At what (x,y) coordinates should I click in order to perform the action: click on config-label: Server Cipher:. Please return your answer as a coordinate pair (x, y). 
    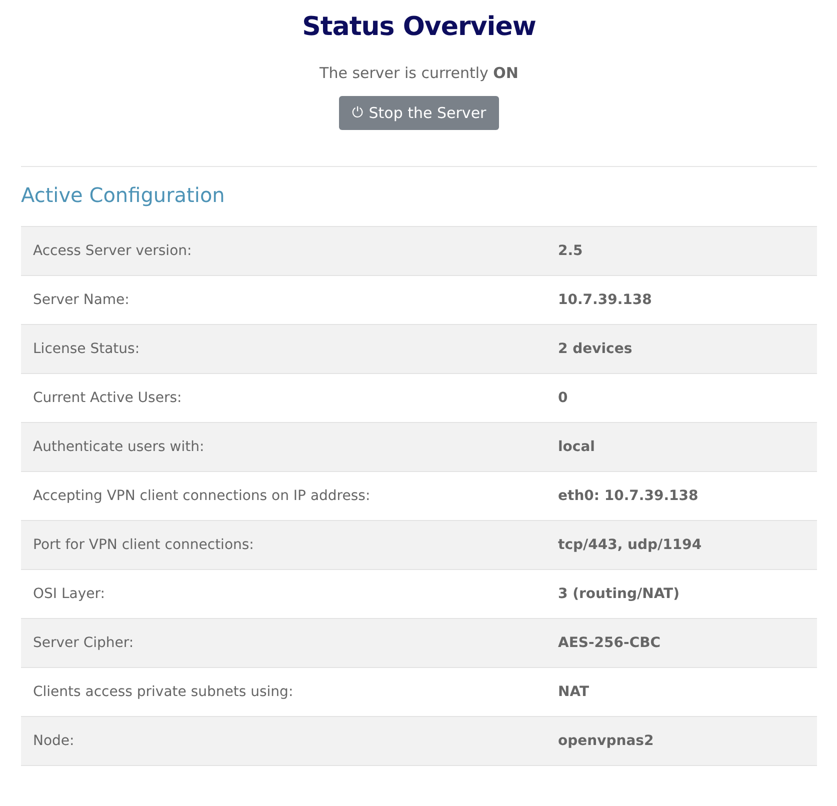
    Looking at the image, I should click on (83, 643).